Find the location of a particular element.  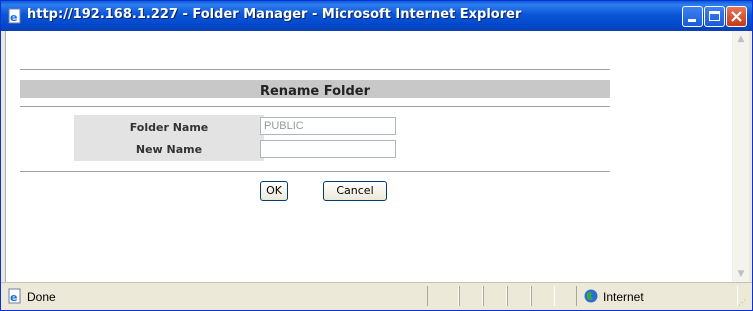

status-bar: e Done Internet ⋰ is located at coordinates (376, 296).